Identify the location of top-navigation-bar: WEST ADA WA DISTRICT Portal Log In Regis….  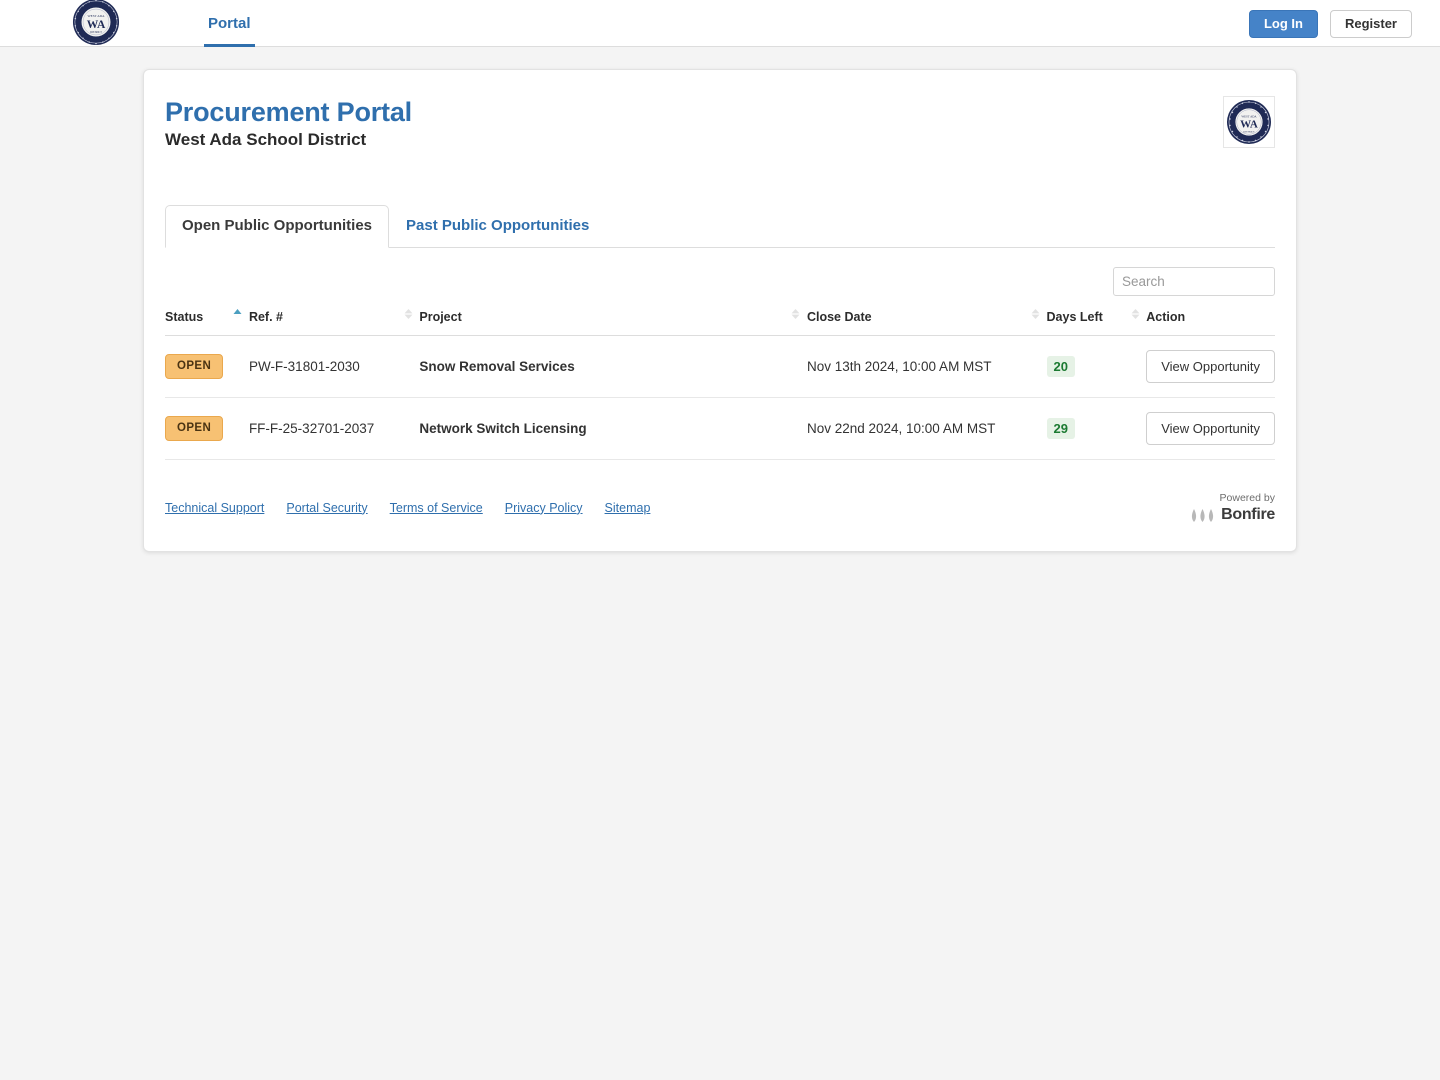
(720, 23).